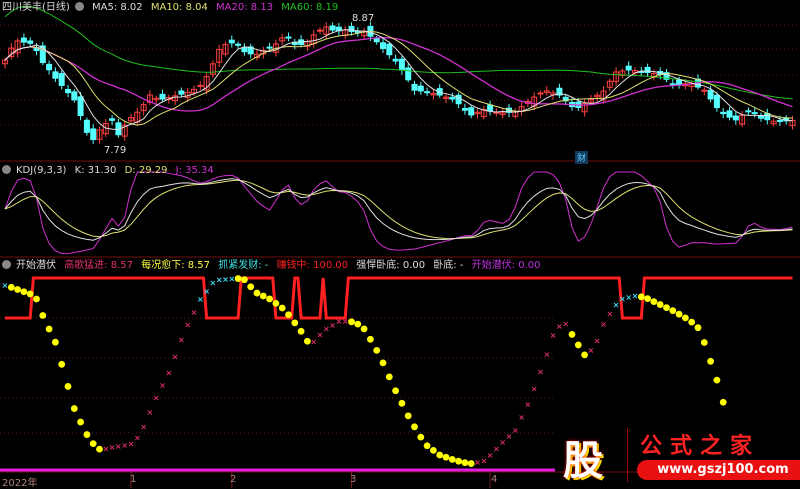 The height and width of the screenshot is (489, 800). Describe the element at coordinates (312, 265) in the screenshot. I see `zhuanqian-value: 赚钱中: 100.00` at that location.